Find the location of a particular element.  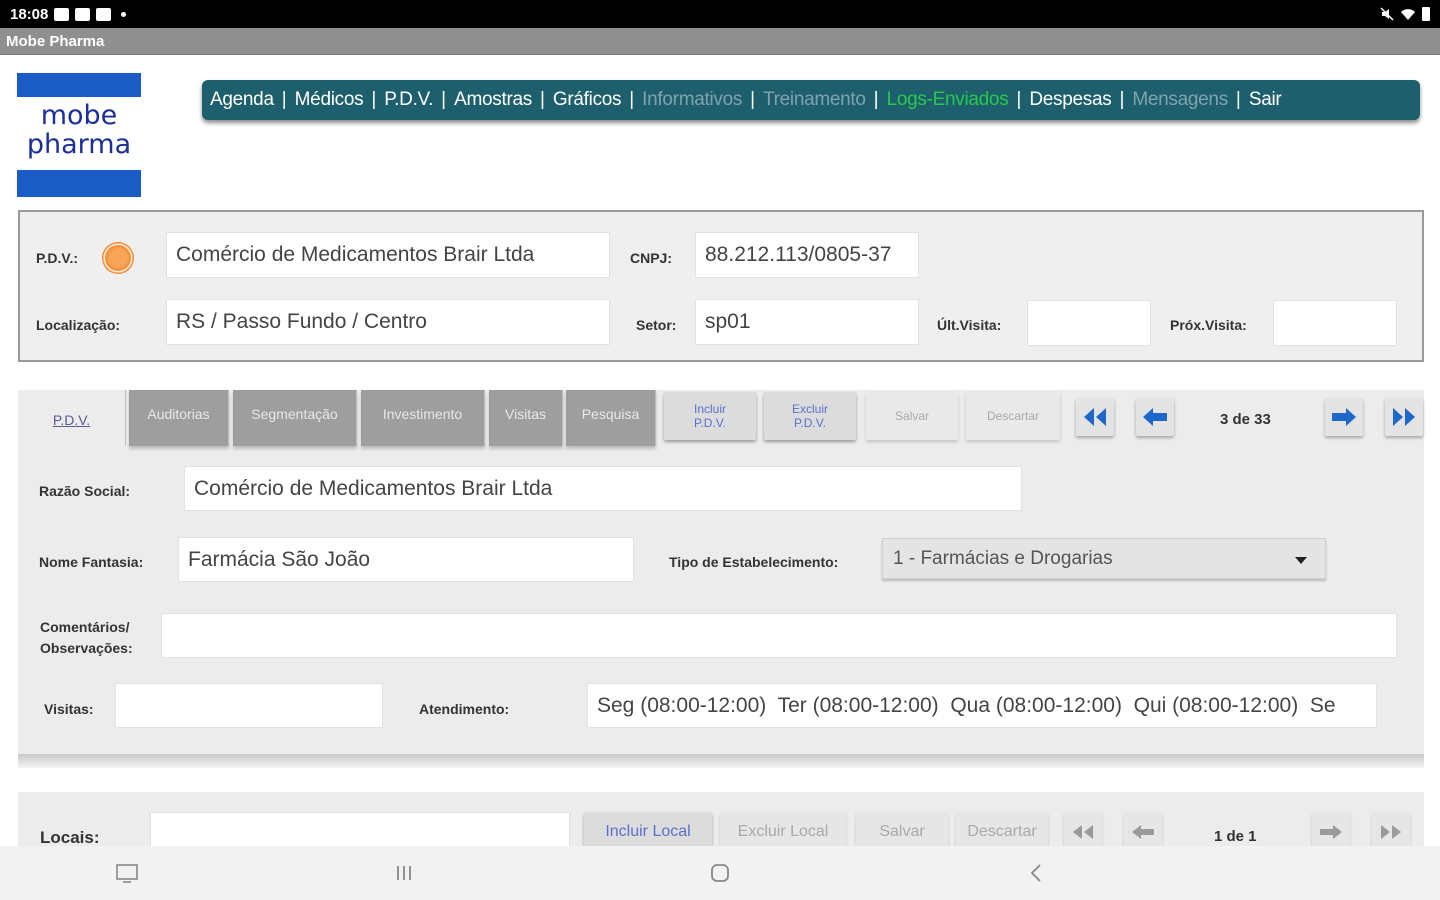

atendimento-label: Atendimento: is located at coordinates (464, 709).